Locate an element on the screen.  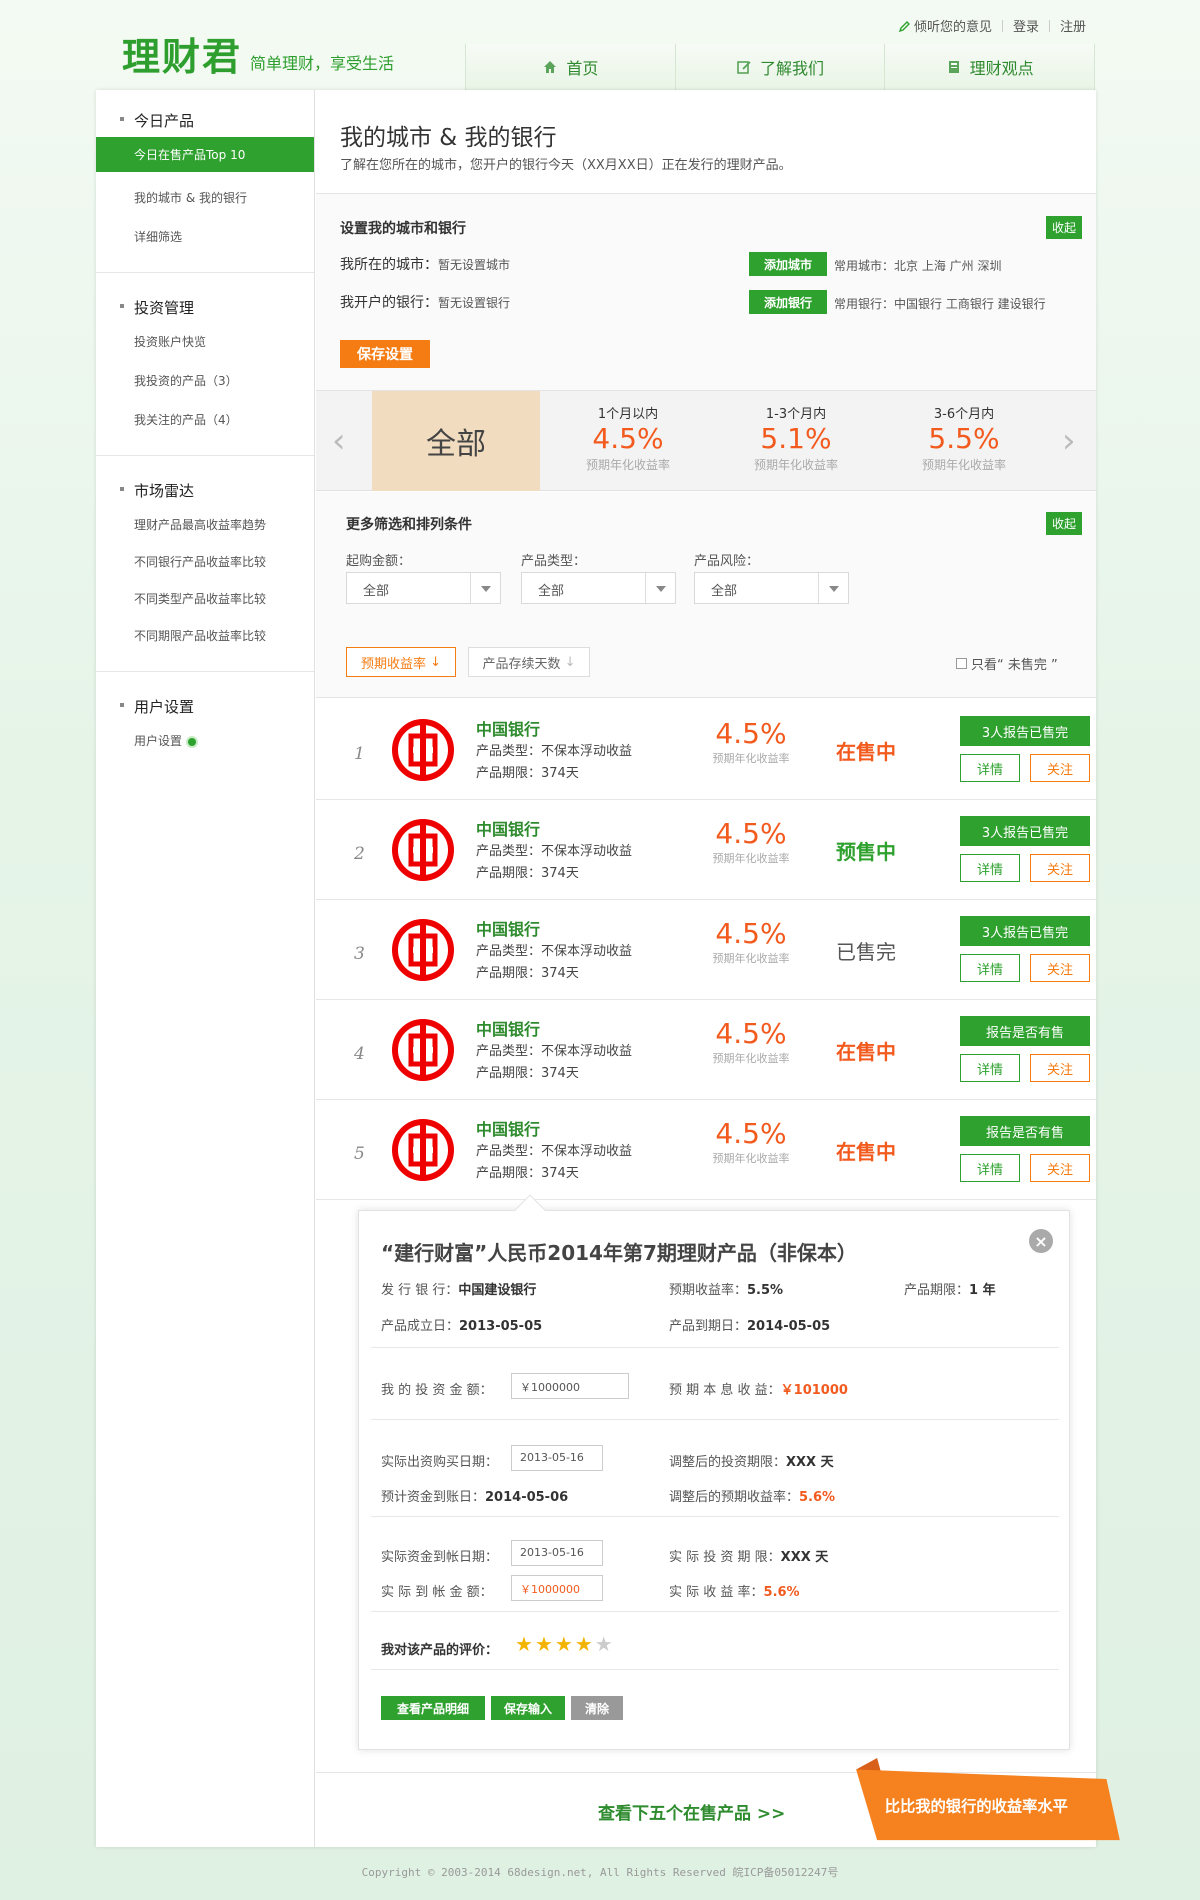
rating-stars: ★ ★ ★ ★ ★ is located at coordinates (564, 1644).